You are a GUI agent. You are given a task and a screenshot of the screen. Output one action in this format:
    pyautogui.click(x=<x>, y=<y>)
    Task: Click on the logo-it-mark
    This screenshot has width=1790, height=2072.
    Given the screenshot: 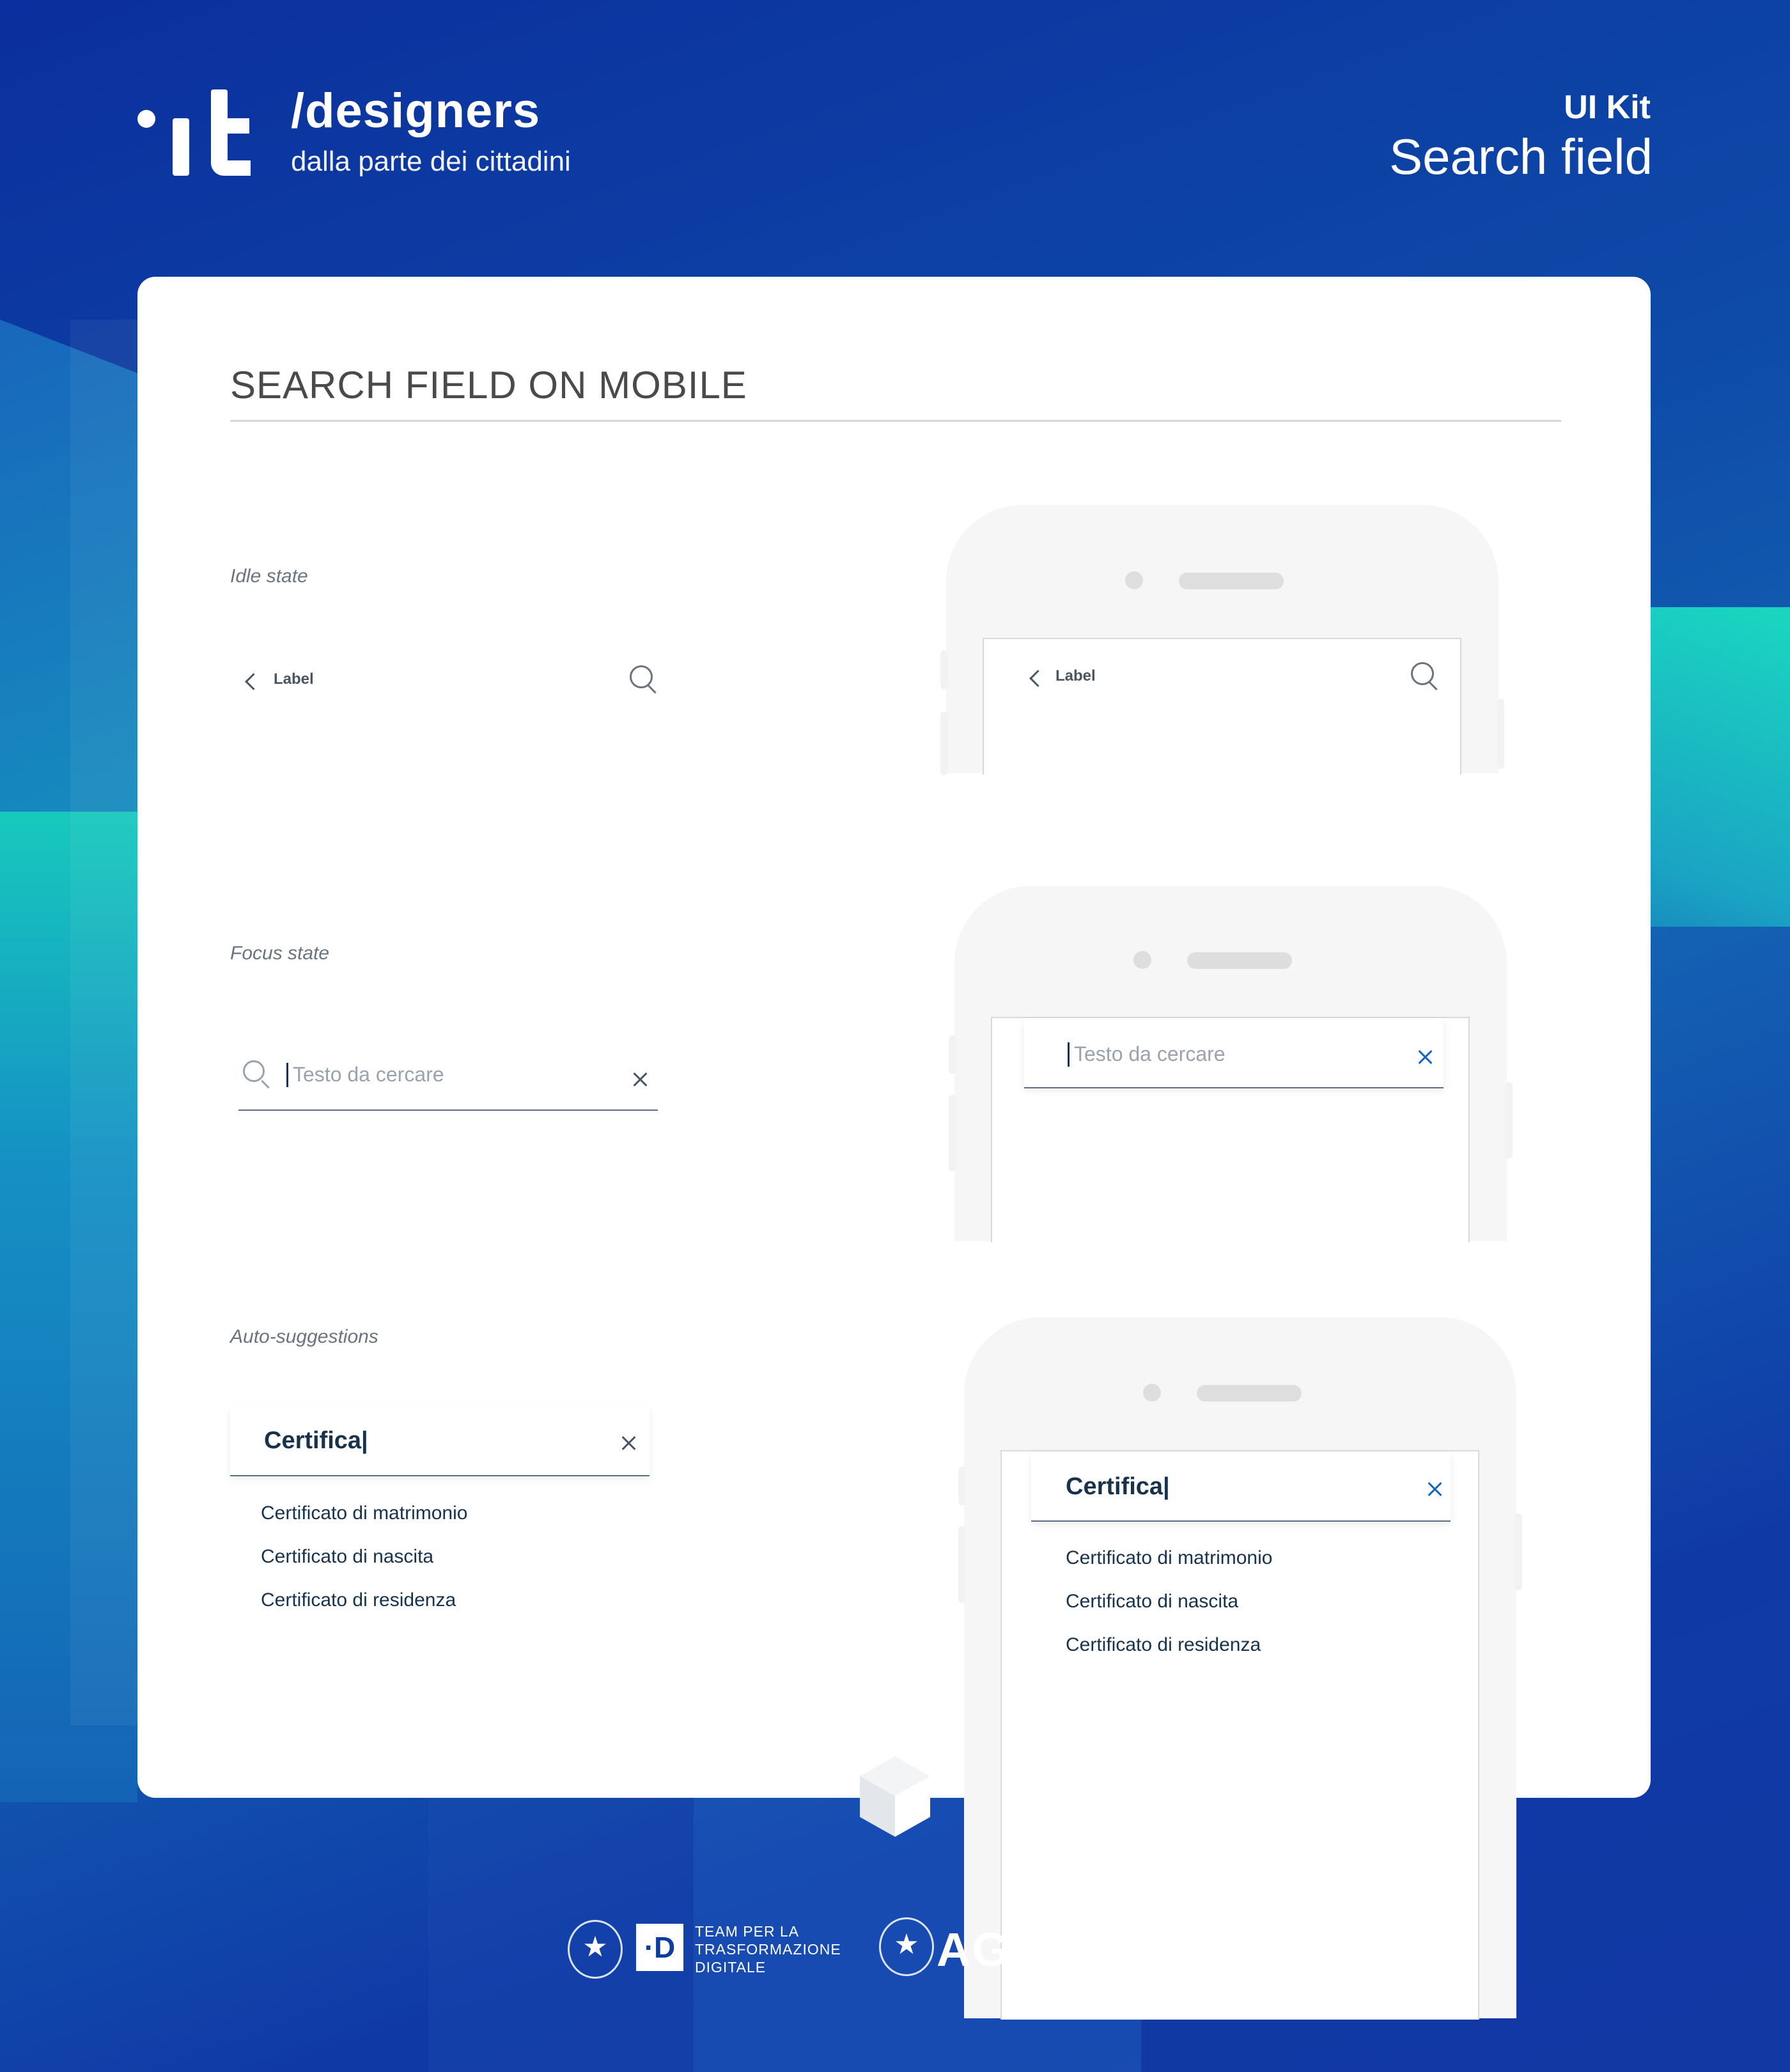 What is the action you would take?
    pyautogui.click(x=220, y=132)
    